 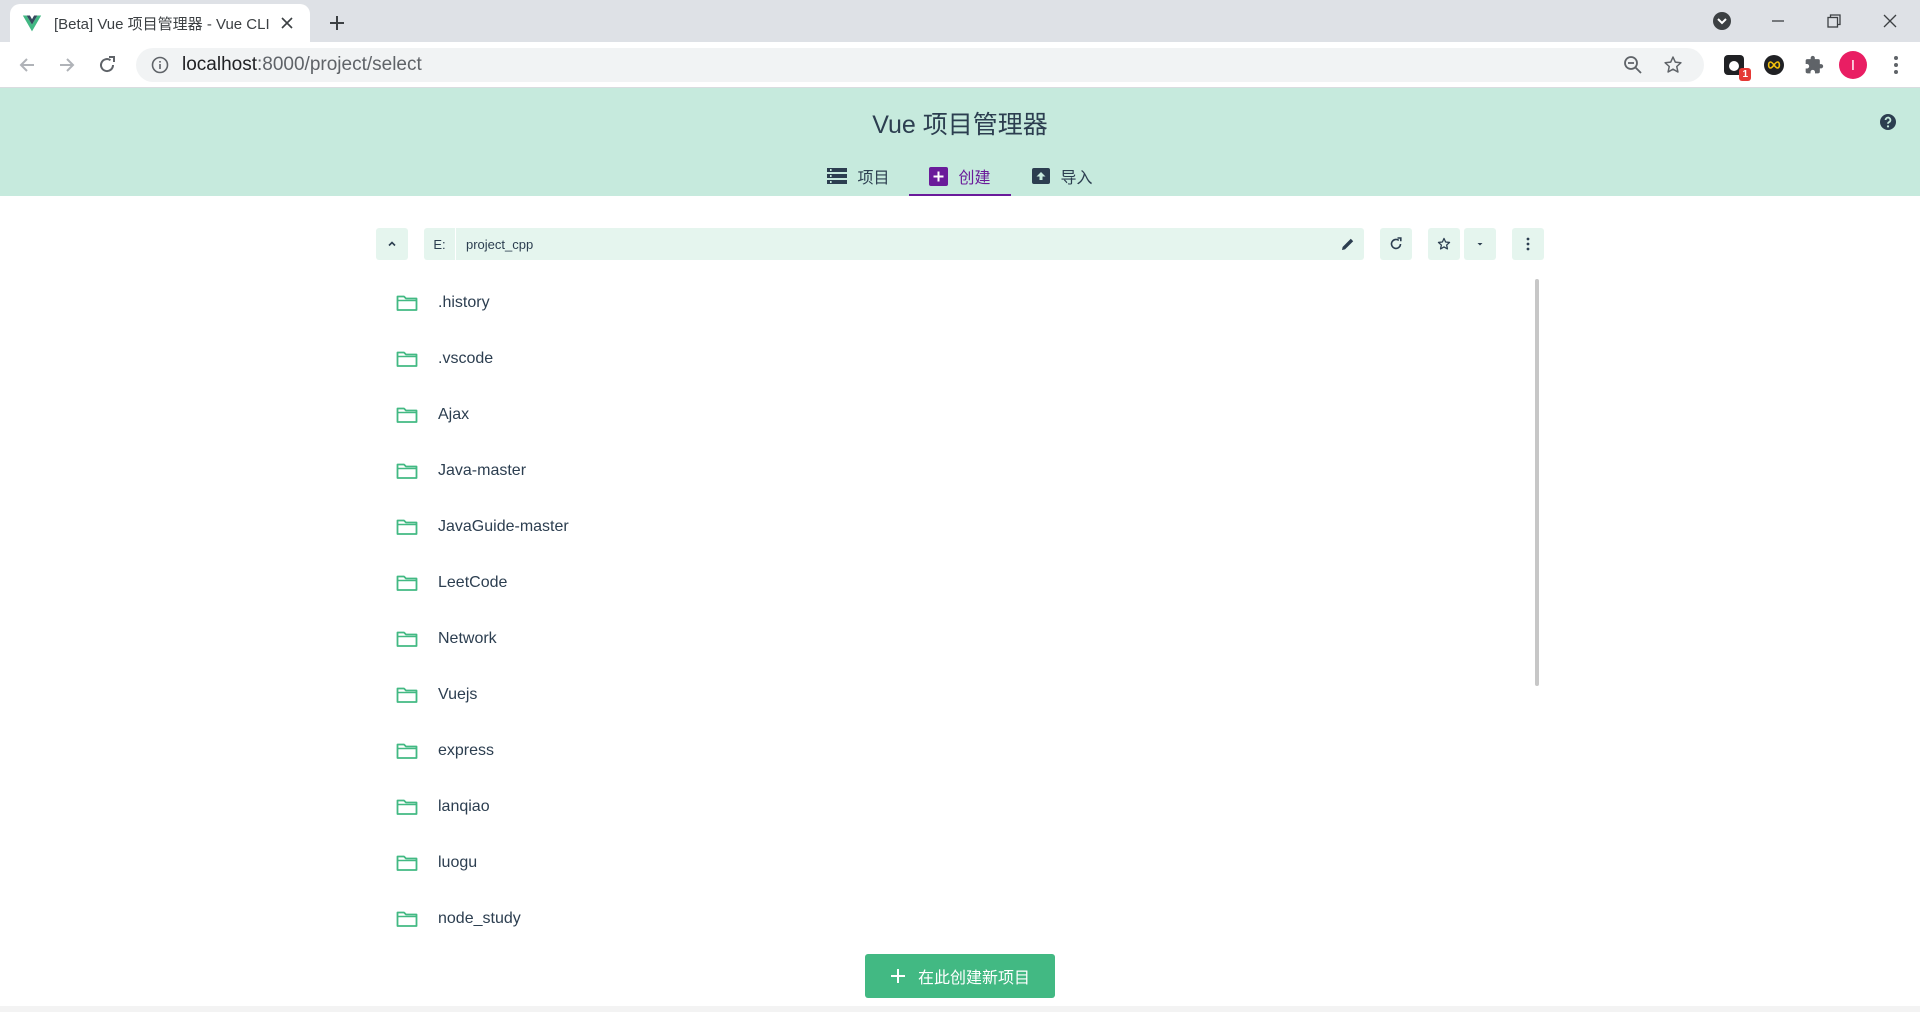 I want to click on extension-badge: 1, so click(x=1745, y=74).